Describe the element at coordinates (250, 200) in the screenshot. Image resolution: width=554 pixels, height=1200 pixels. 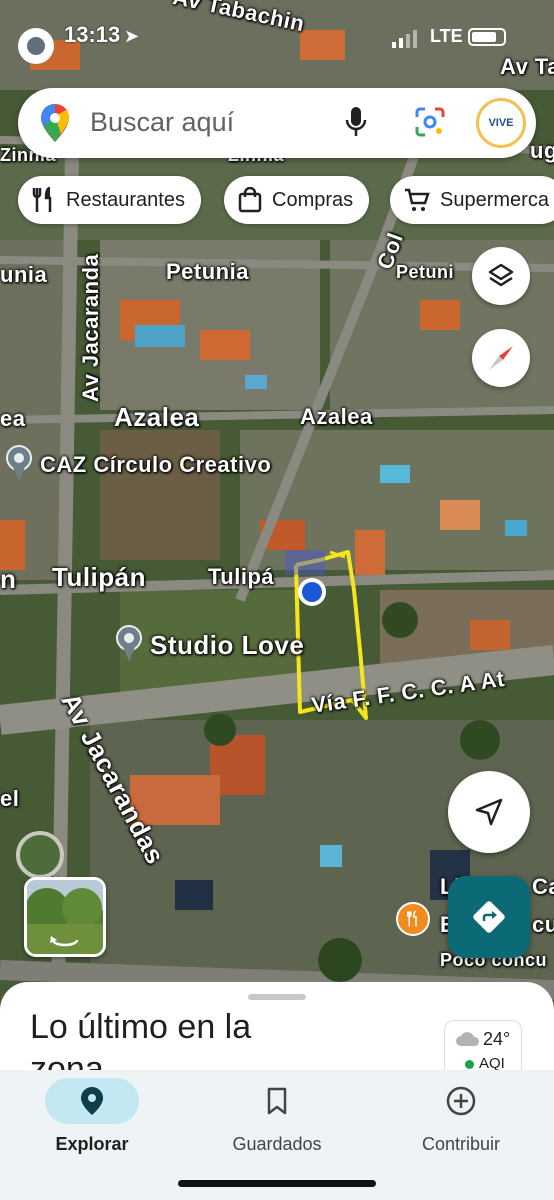
I see `shopping-bag-icon` at that location.